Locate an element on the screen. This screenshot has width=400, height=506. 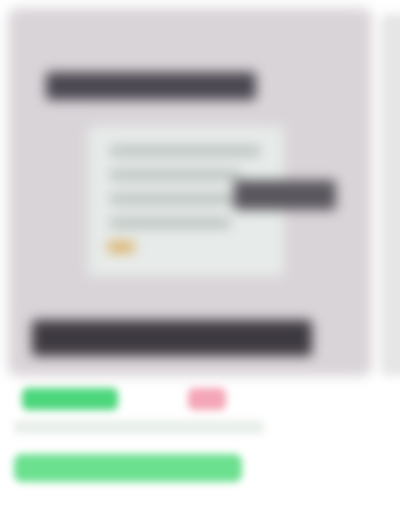
next-card-edge is located at coordinates (390, 195).